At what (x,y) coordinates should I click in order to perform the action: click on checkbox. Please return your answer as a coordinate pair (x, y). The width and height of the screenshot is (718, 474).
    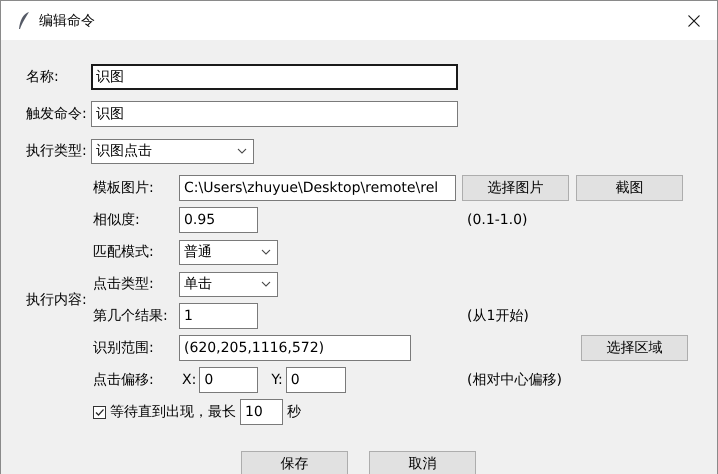
    Looking at the image, I should click on (99, 412).